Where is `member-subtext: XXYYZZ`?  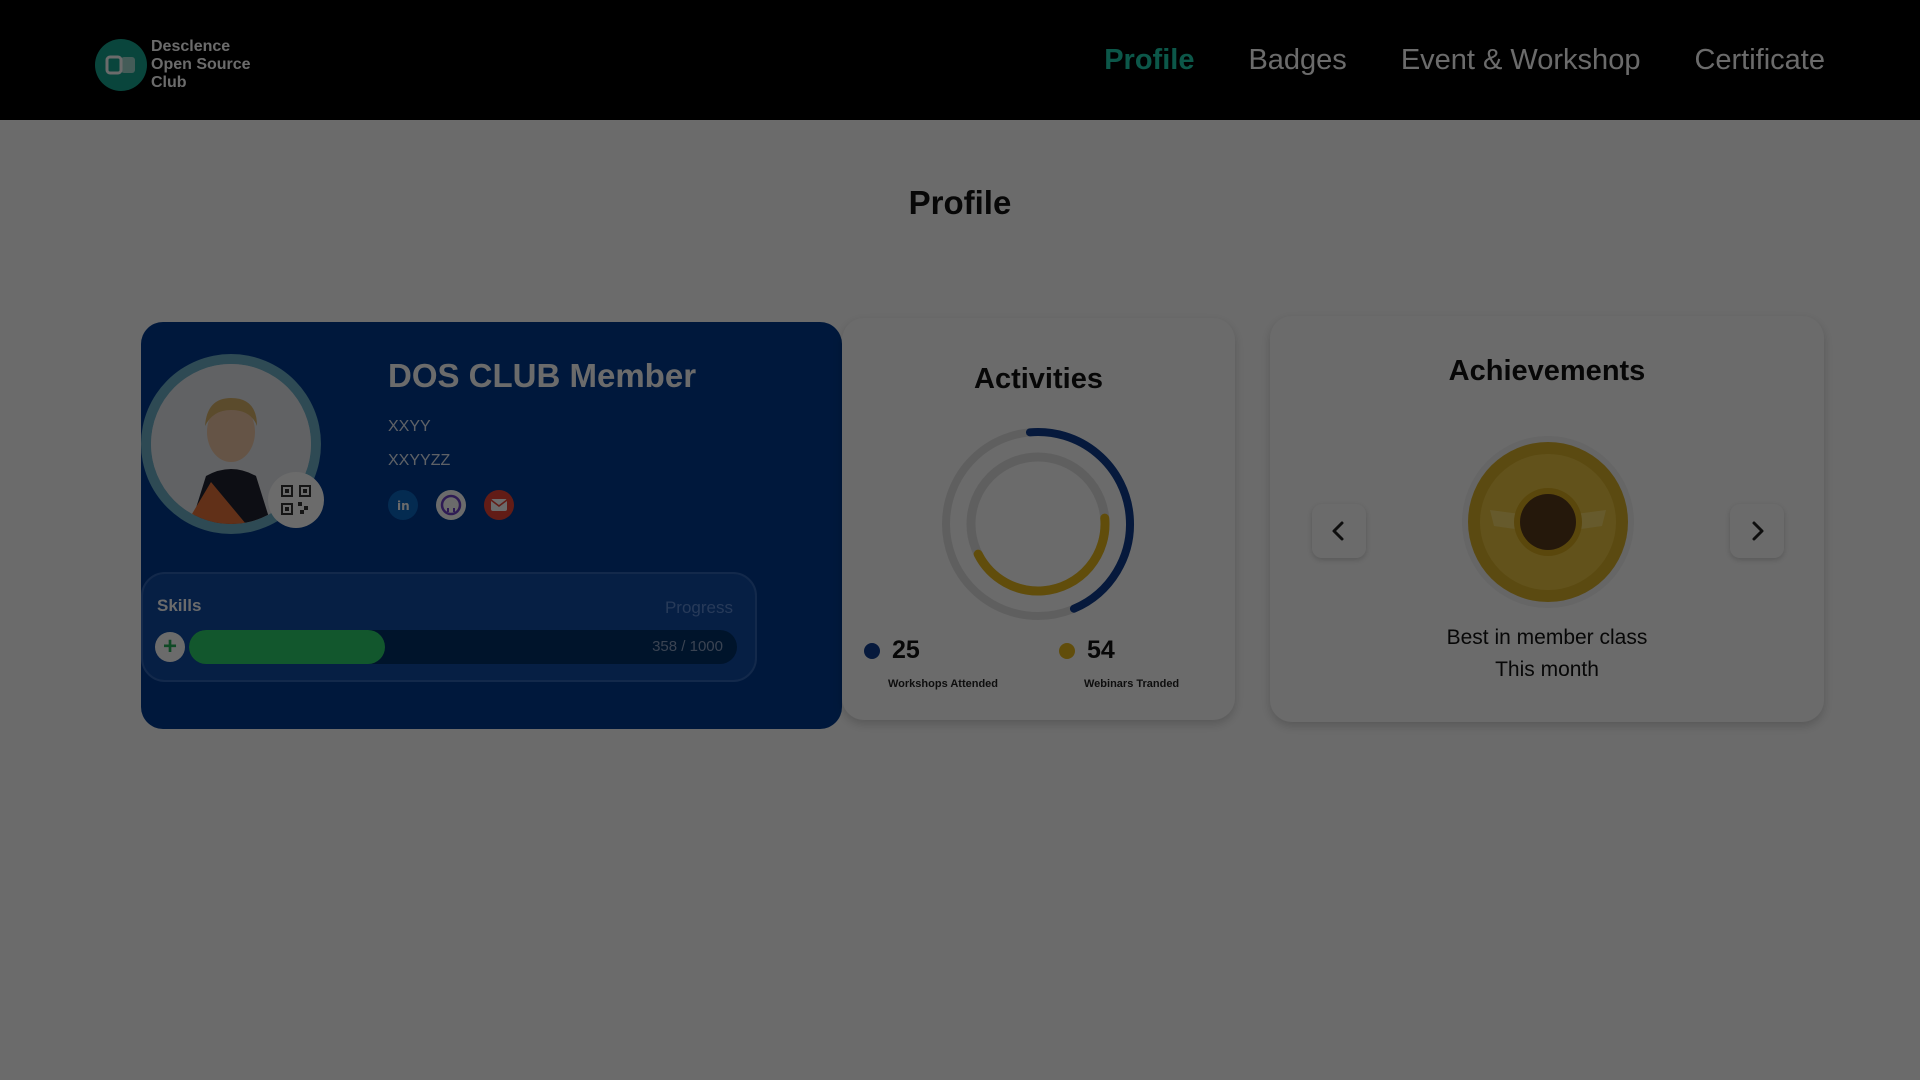 member-subtext: XXYYZZ is located at coordinates (419, 460).